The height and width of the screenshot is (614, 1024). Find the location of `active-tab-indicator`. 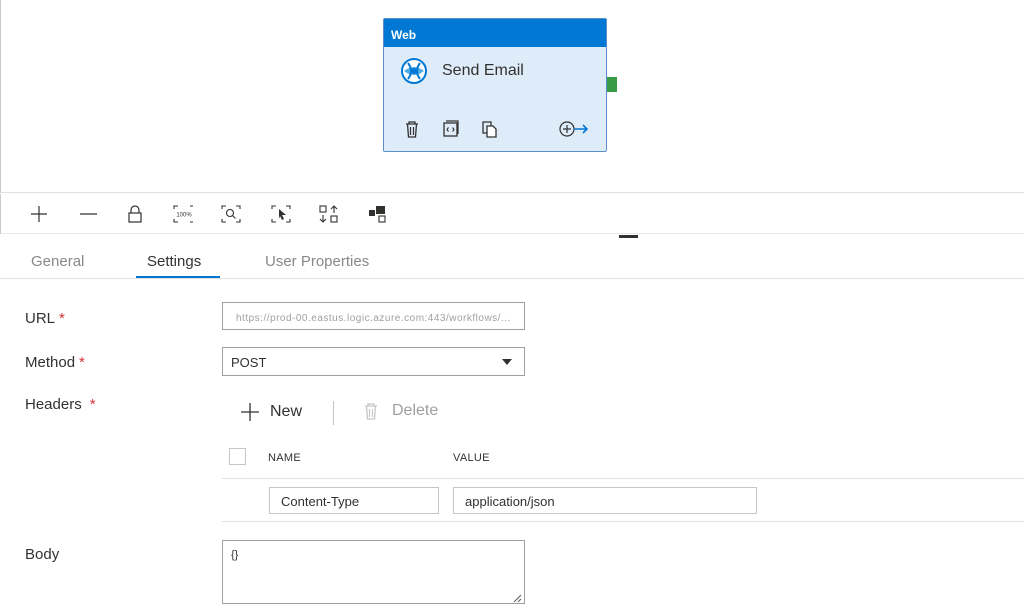

active-tab-indicator is located at coordinates (178, 277).